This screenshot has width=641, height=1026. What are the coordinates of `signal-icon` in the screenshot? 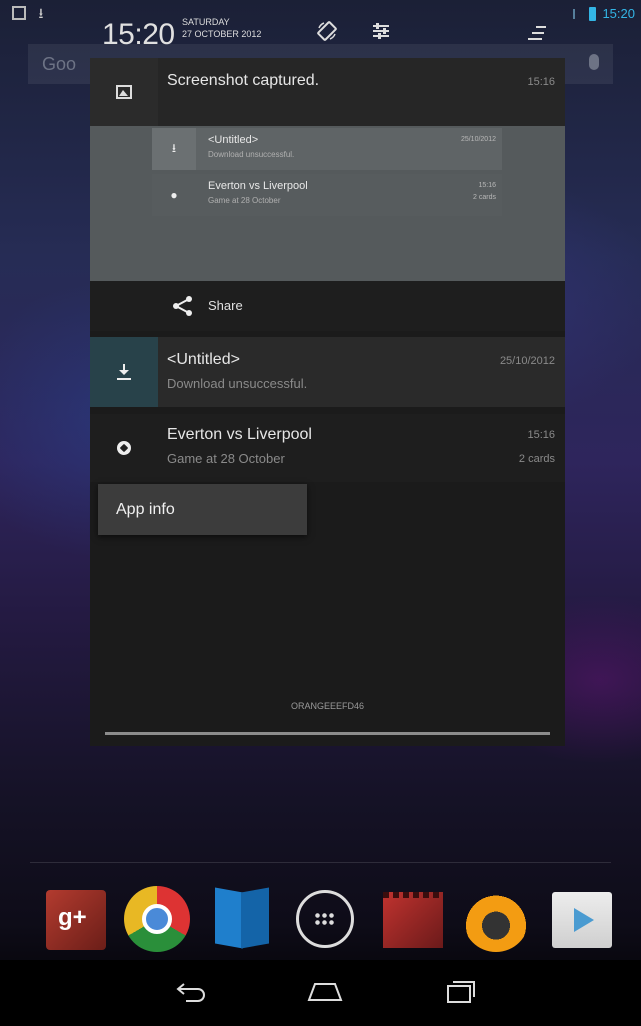 It's located at (578, 13).